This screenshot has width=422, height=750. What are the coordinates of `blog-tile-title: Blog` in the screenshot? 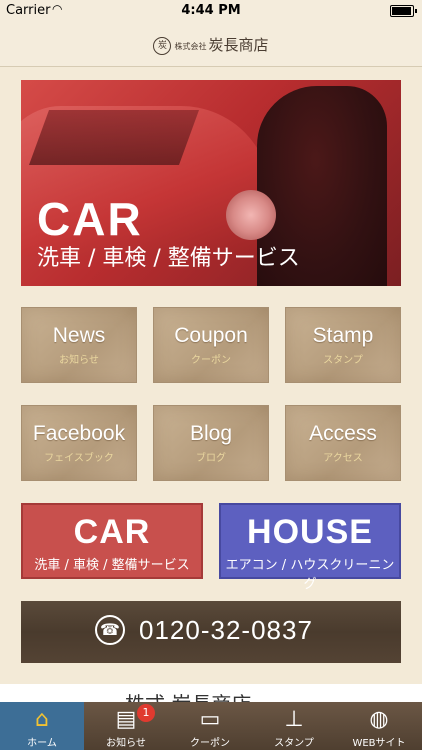 It's located at (211, 433).